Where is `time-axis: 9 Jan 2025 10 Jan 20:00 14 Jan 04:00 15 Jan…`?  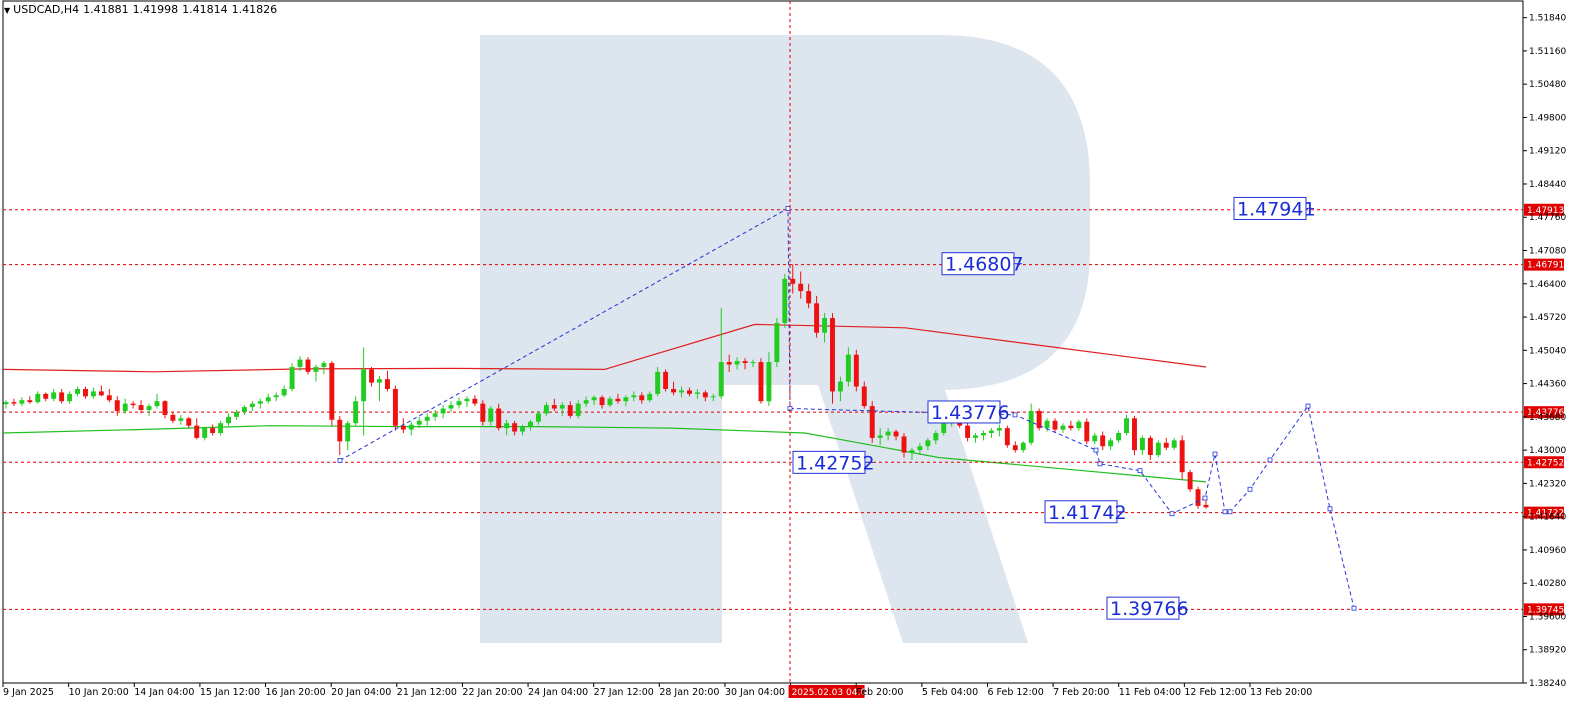 time-axis: 9 Jan 2025 10 Jan 20:00 14 Jan 04:00 15 Jan… is located at coordinates (657, 690).